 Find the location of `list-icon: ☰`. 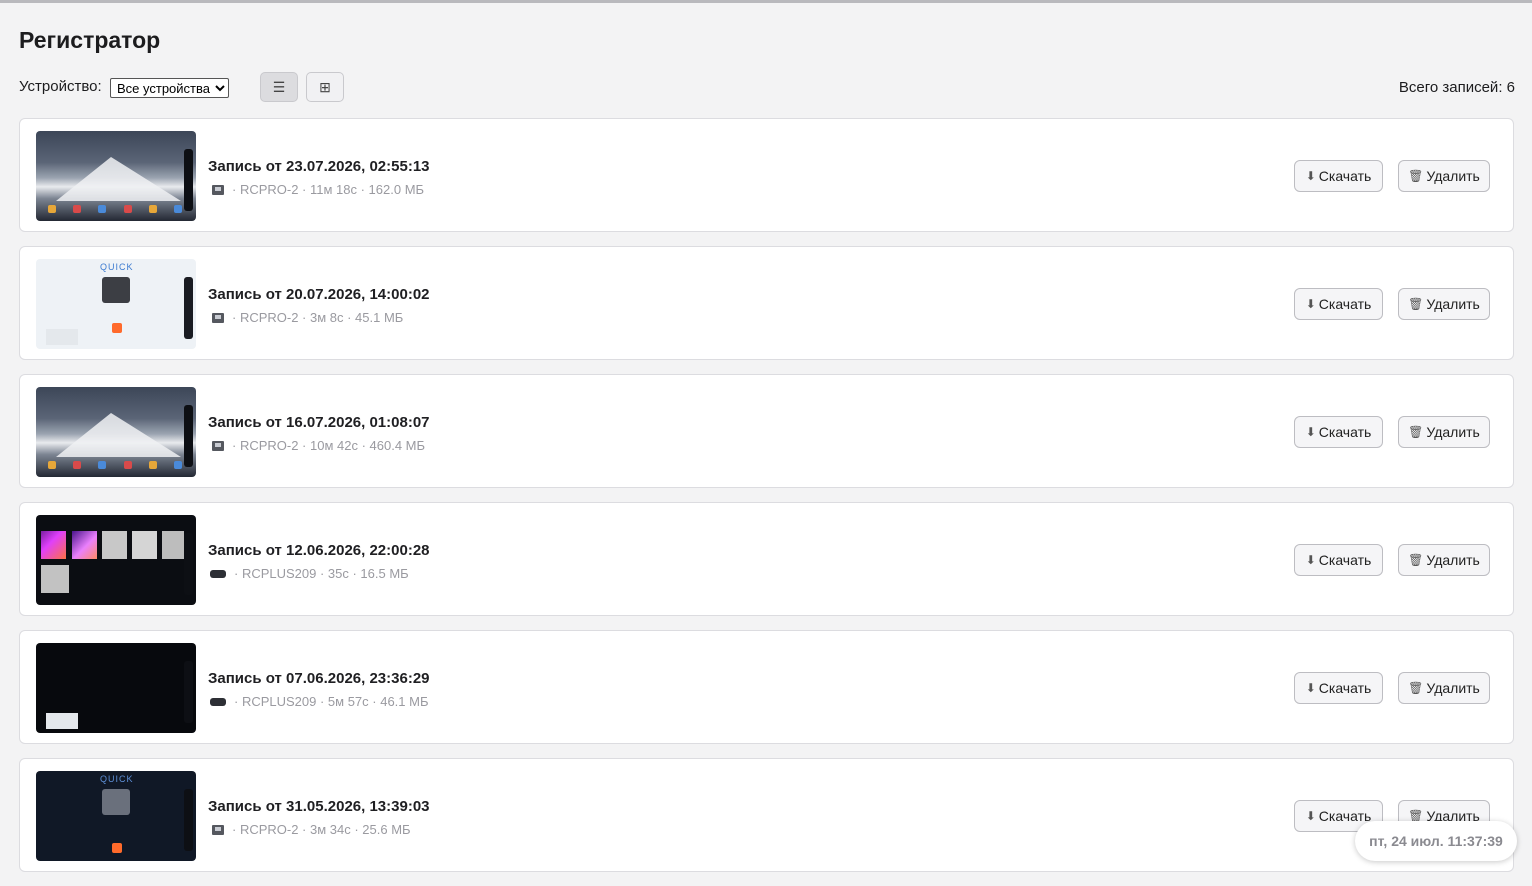

list-icon: ☰ is located at coordinates (279, 86).